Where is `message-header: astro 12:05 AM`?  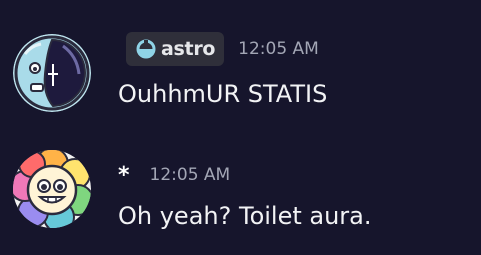
message-header: astro 12:05 AM is located at coordinates (218, 49).